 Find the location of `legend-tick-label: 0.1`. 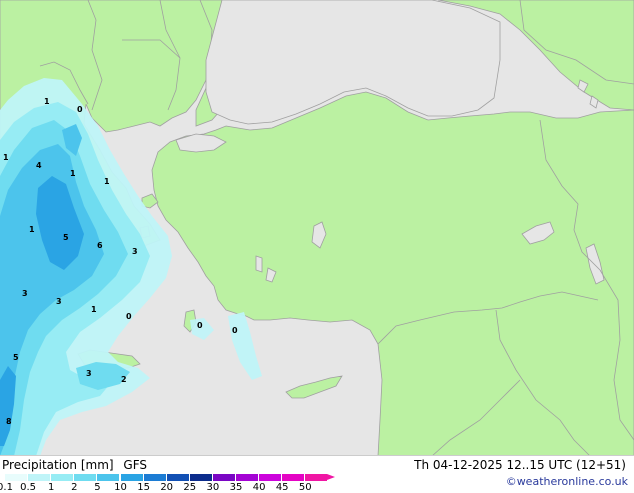

legend-tick-label: 0.1 is located at coordinates (6, 487).